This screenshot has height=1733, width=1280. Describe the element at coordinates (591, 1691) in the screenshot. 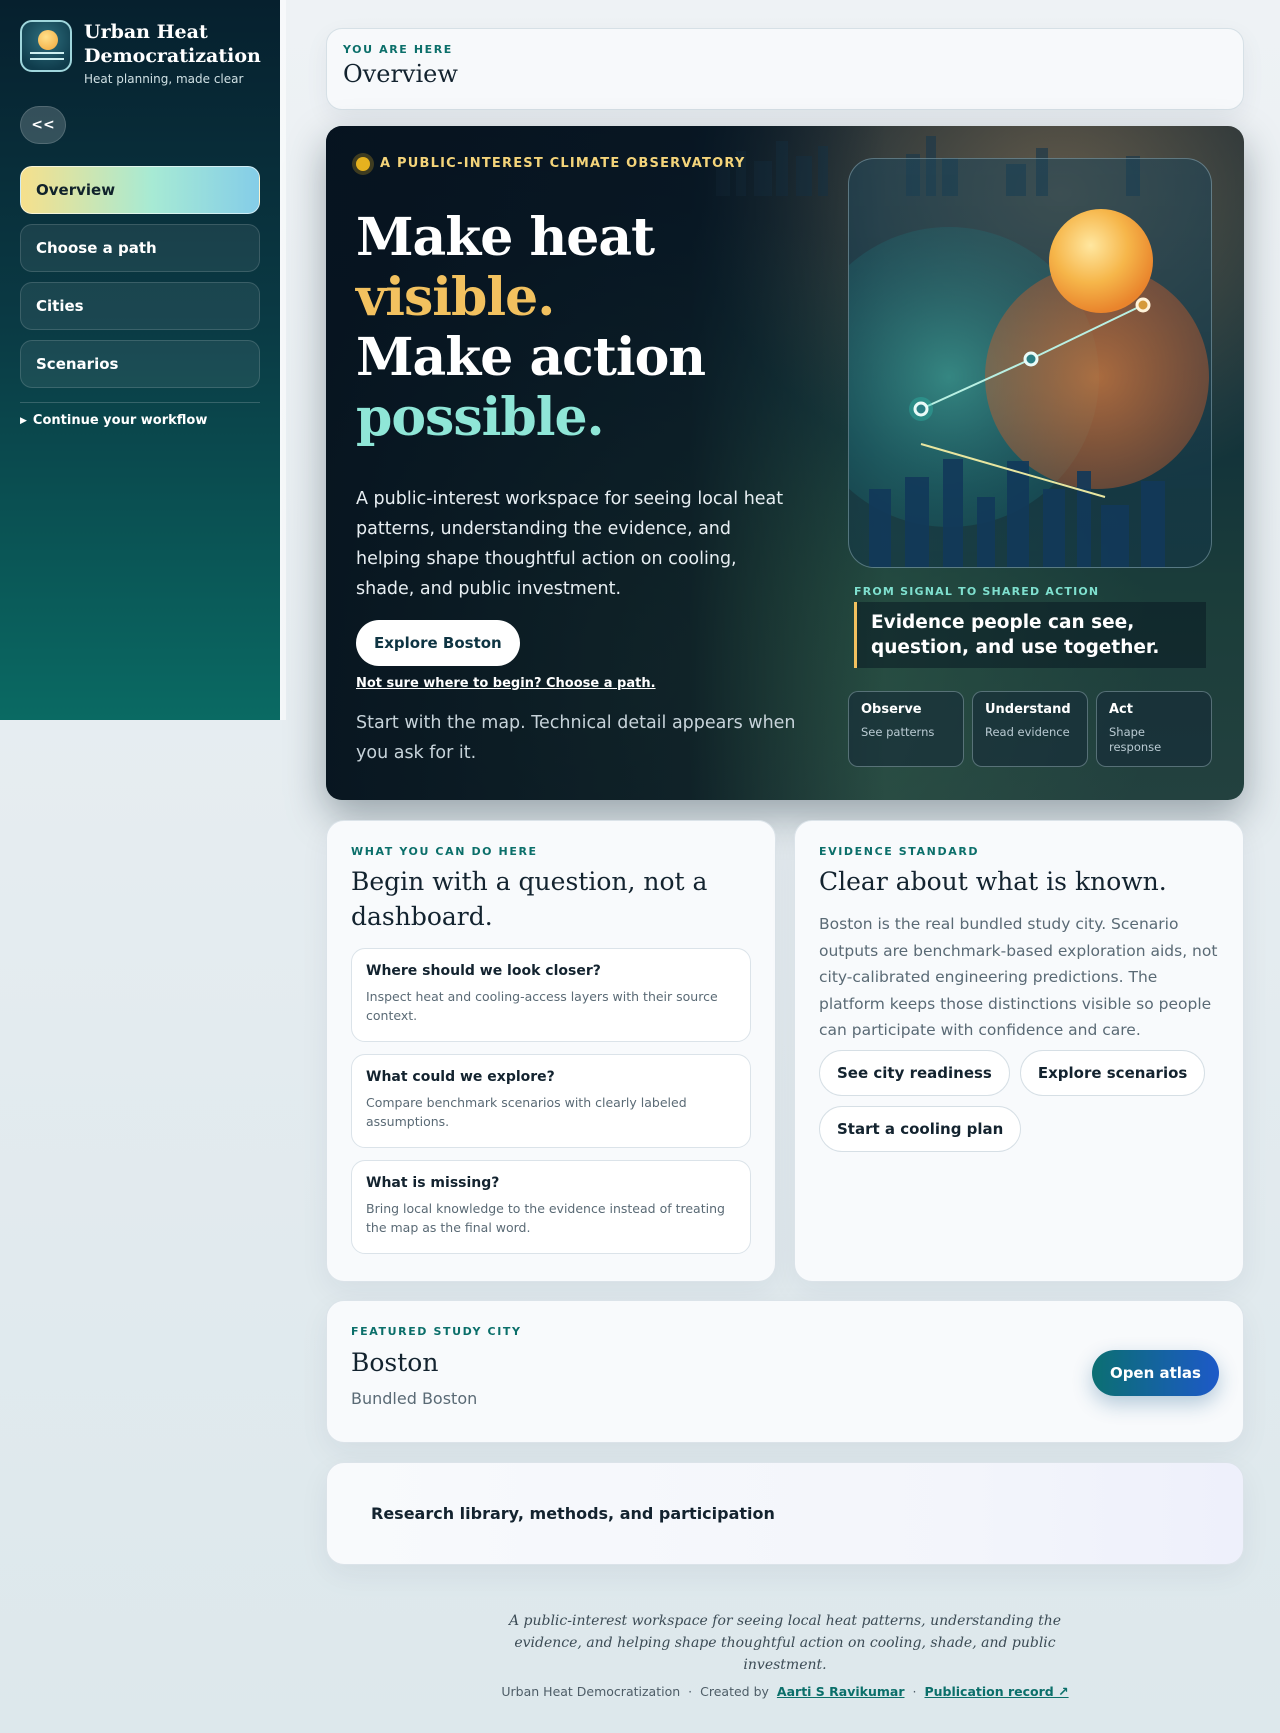

I see `footer-app-name: Urban Heat Democratization` at that location.